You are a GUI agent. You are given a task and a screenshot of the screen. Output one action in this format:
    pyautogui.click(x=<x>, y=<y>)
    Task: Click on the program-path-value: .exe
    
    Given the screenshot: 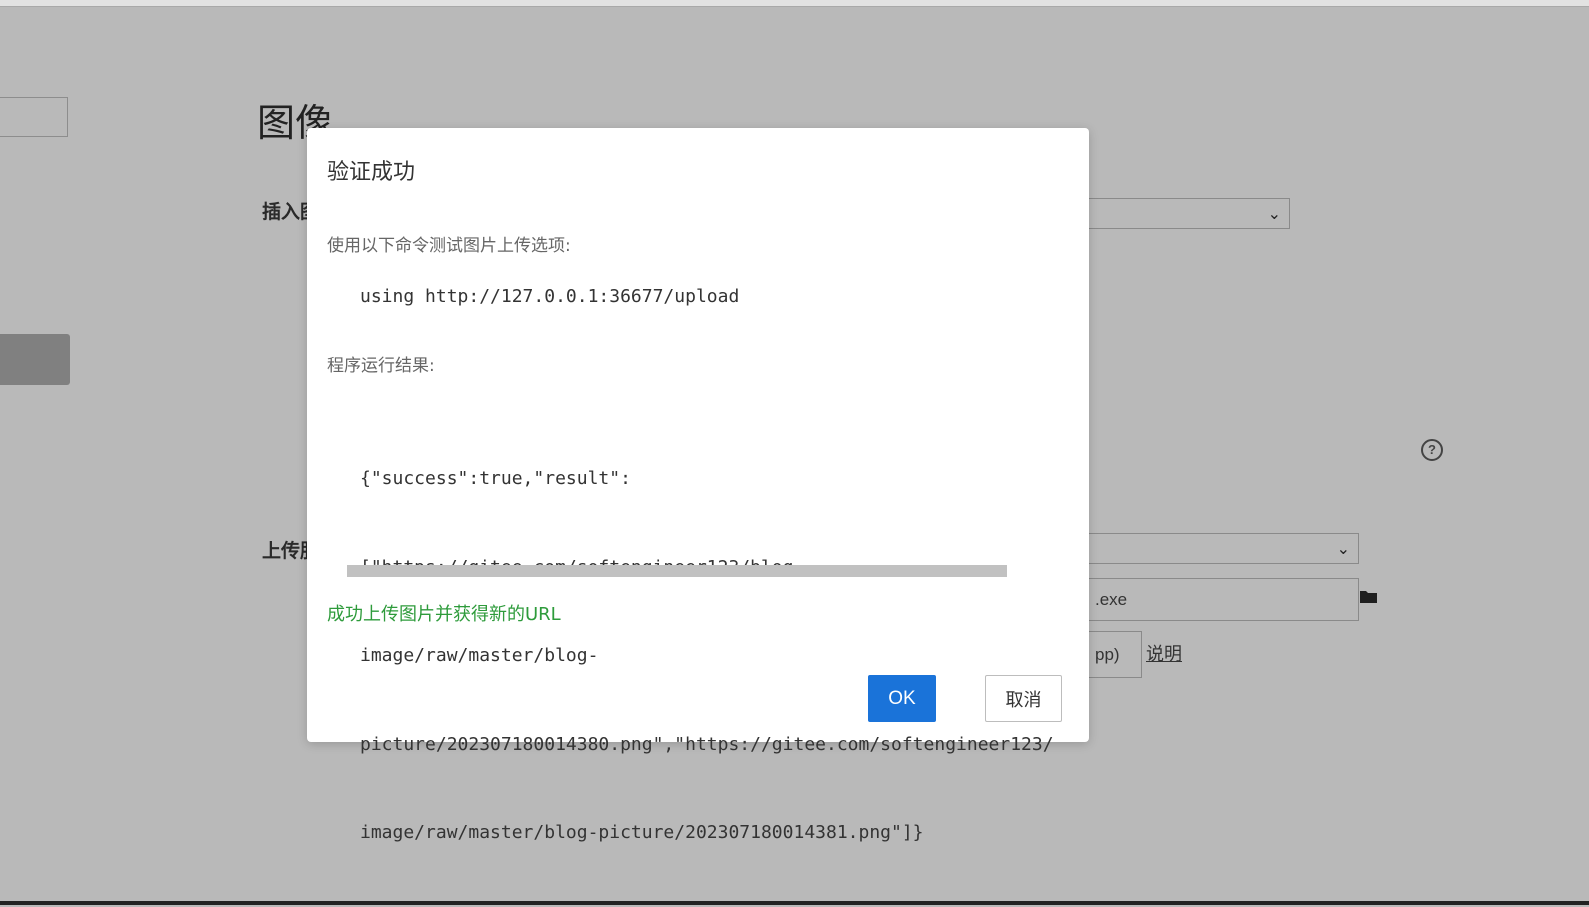 What is the action you would take?
    pyautogui.click(x=1111, y=599)
    